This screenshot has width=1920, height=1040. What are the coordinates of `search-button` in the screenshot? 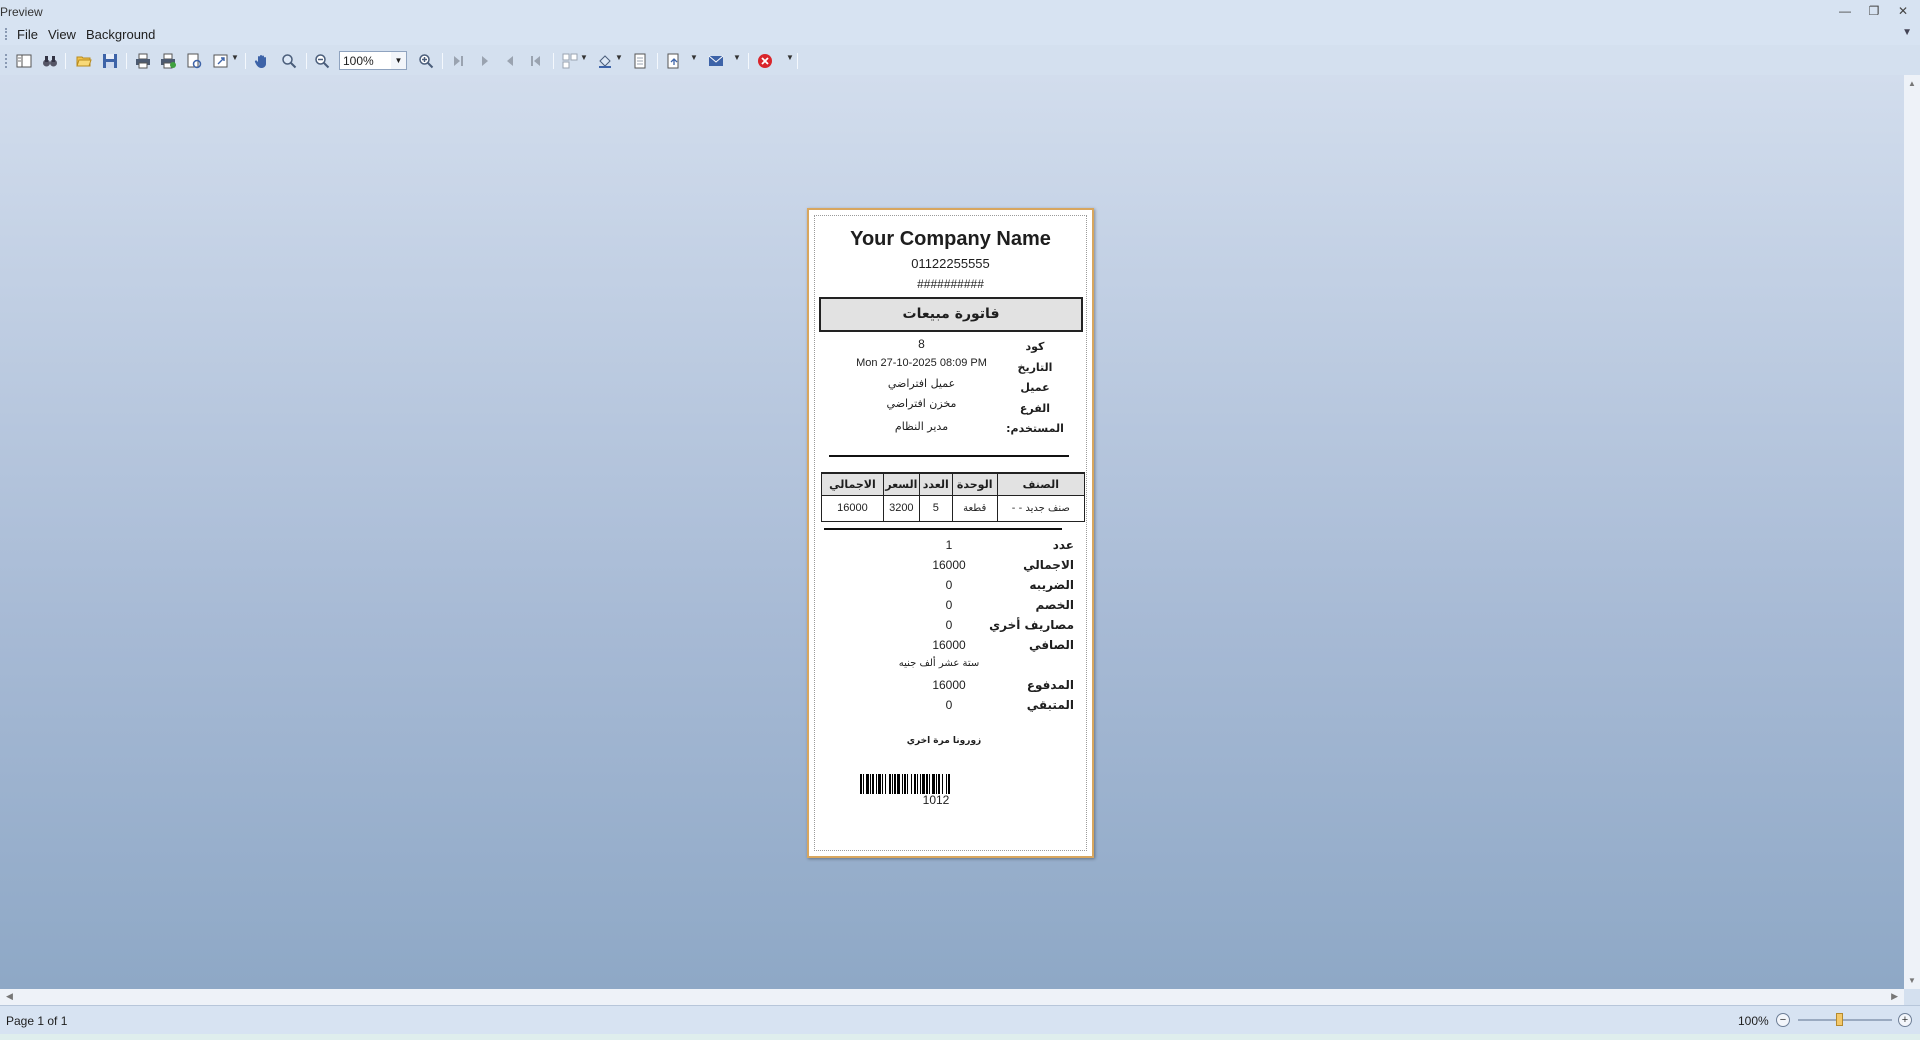 It's located at (50, 61).